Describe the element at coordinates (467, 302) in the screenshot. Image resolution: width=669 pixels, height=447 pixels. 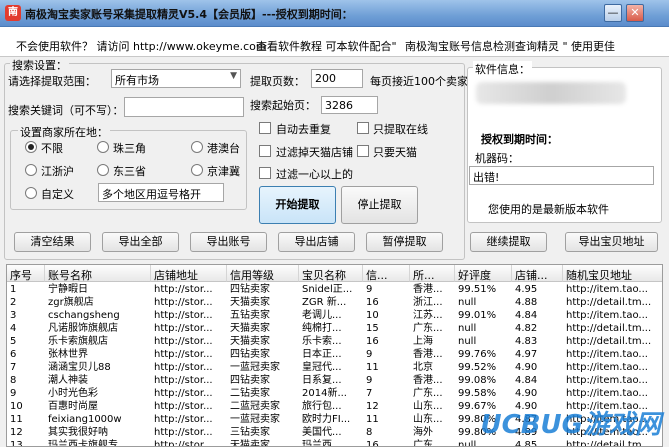
I see `table-cell: null` at that location.